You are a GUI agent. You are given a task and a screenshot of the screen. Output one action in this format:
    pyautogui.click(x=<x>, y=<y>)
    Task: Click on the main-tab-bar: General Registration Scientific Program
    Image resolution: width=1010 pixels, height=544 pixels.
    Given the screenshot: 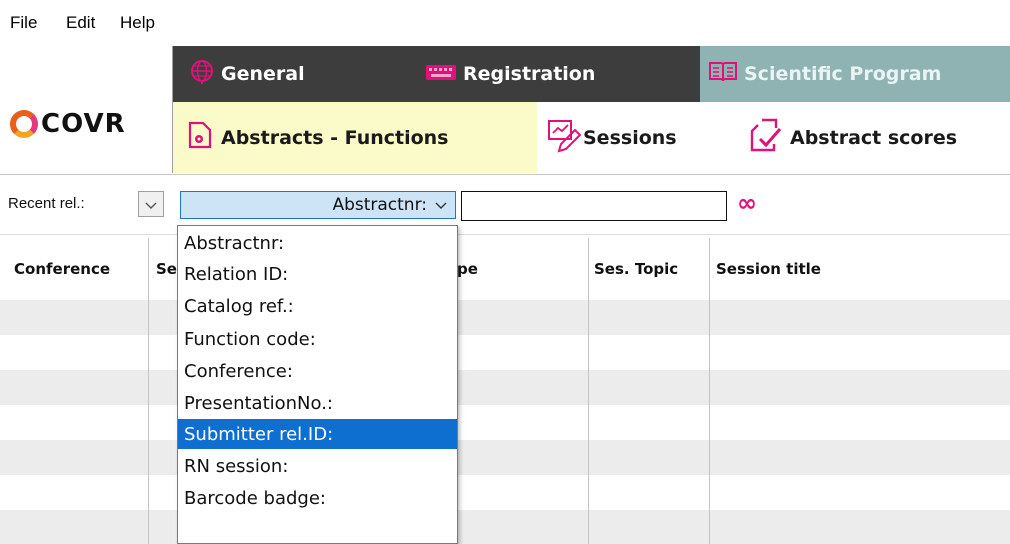 What is the action you would take?
    pyautogui.click(x=591, y=74)
    